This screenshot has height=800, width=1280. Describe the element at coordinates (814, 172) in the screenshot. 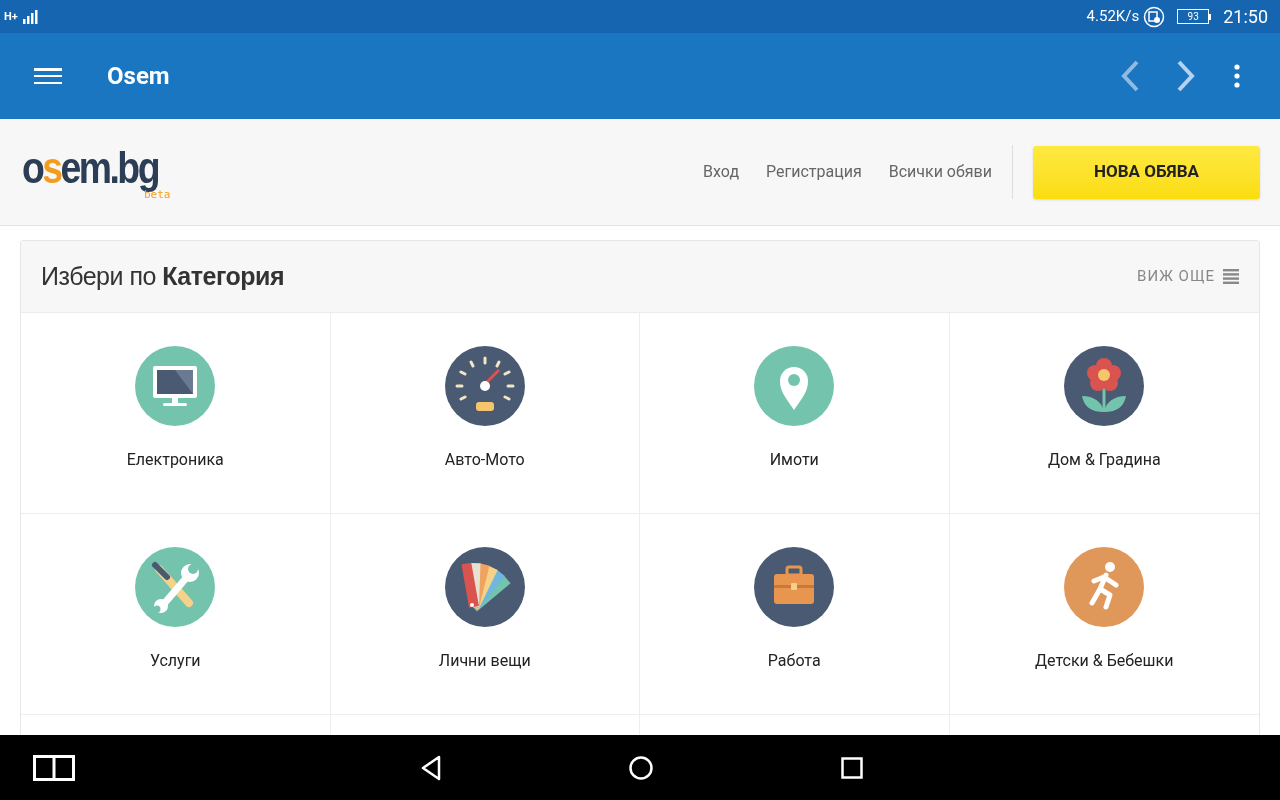

I see `nav-link: Регистрация` at that location.